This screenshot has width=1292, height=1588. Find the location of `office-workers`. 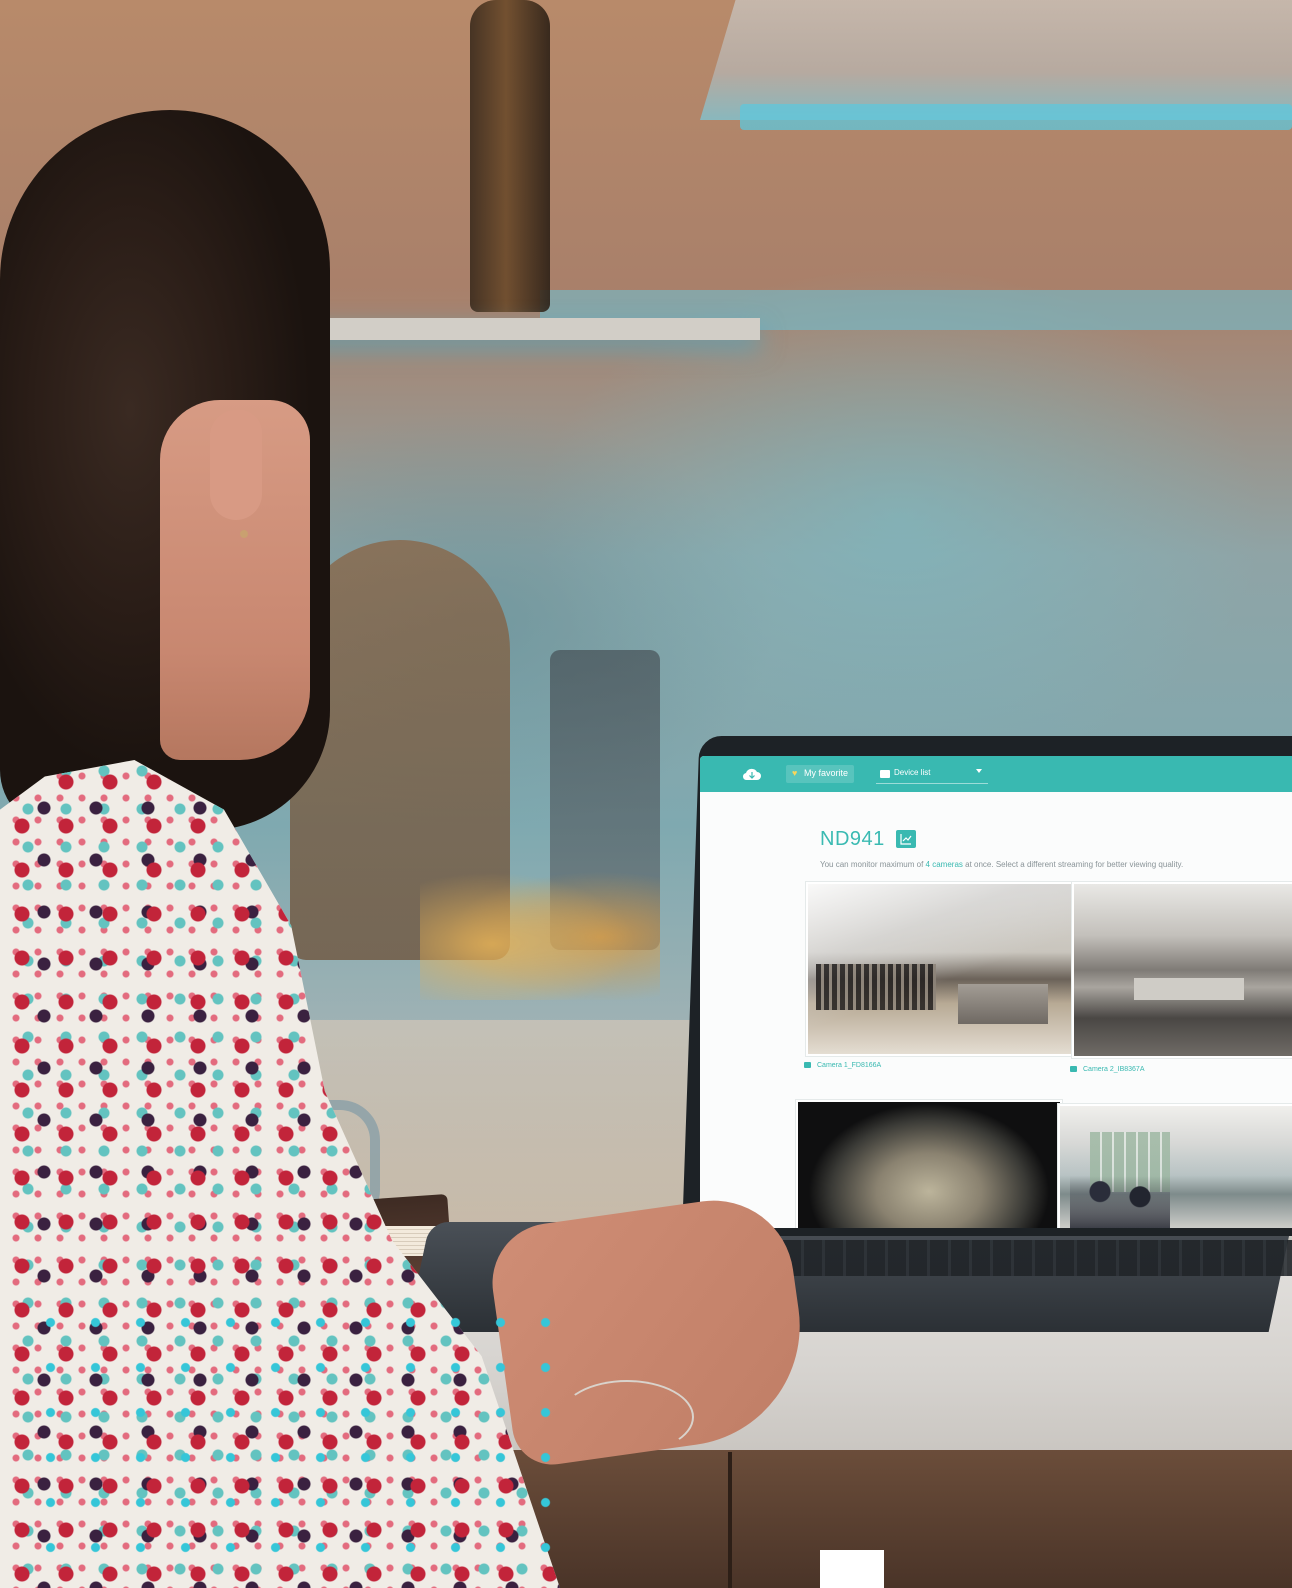

office-workers is located at coordinates (1120, 1202).